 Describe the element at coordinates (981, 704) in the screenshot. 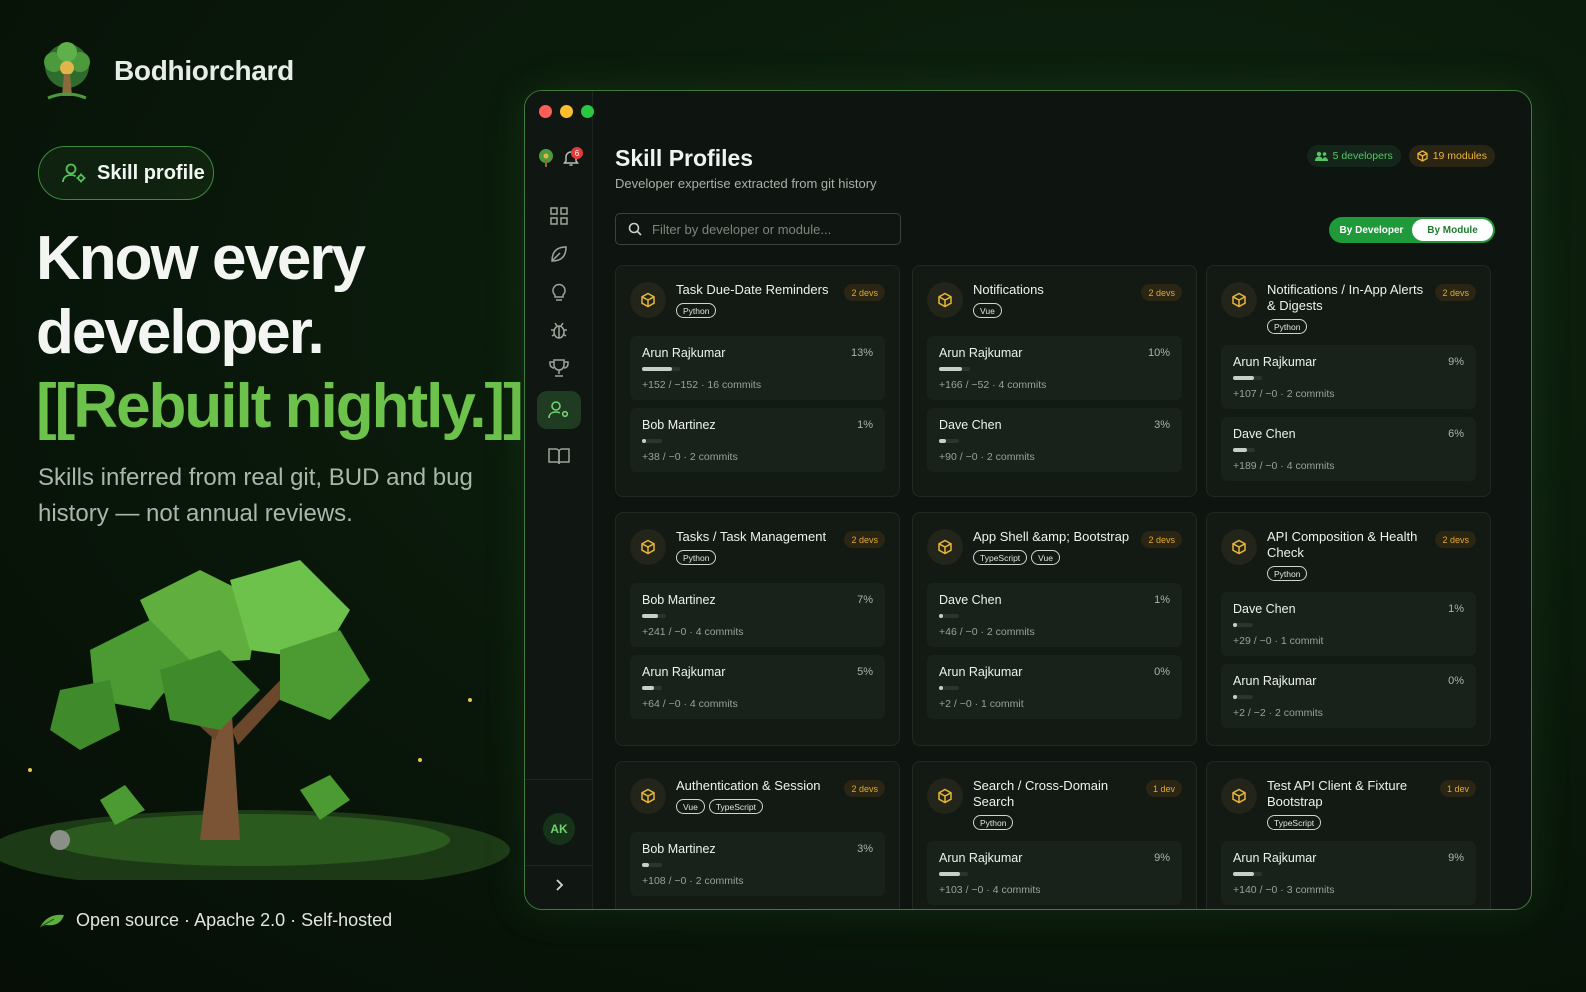

I see `contribution-stats: +2 / −0 · 1 commit` at that location.